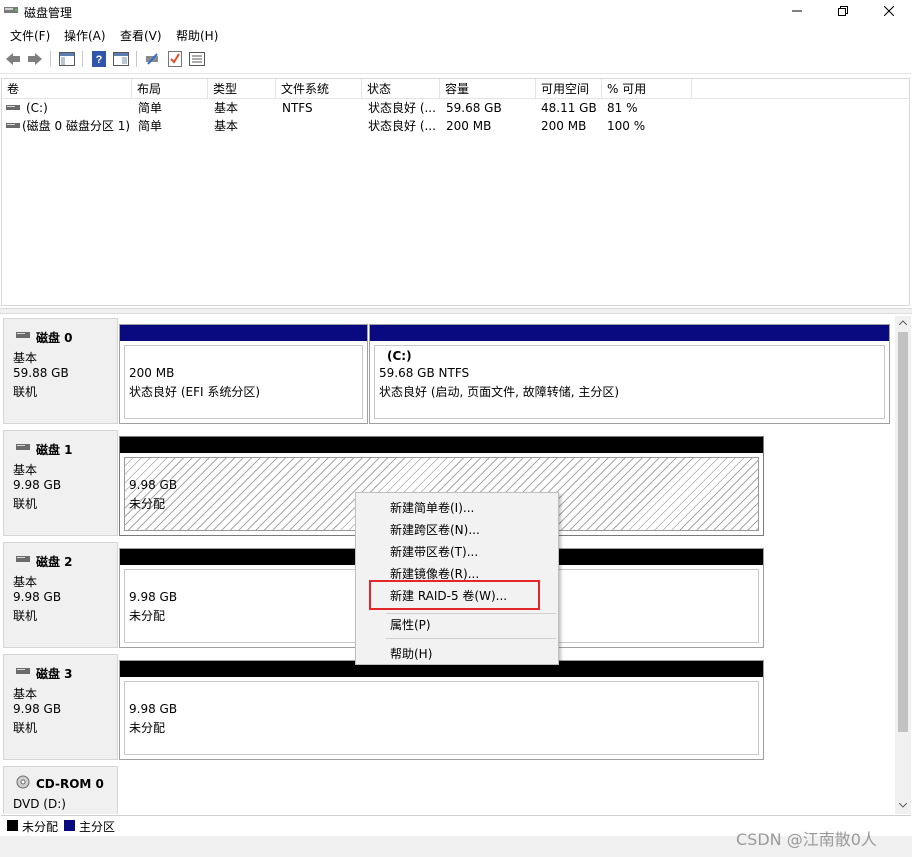 The image size is (912, 857). What do you see at coordinates (60, 707) in the screenshot?
I see `disk-label: 磁盘 3 基本 9.98 GB 联机` at bounding box center [60, 707].